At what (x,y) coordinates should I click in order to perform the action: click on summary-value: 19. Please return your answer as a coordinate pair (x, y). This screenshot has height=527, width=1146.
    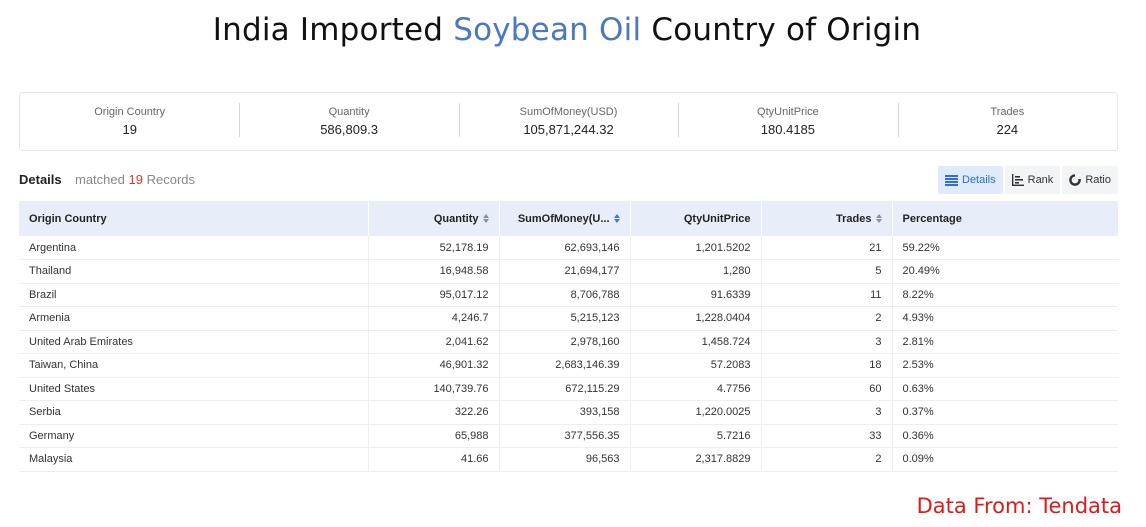
    Looking at the image, I should click on (129, 129).